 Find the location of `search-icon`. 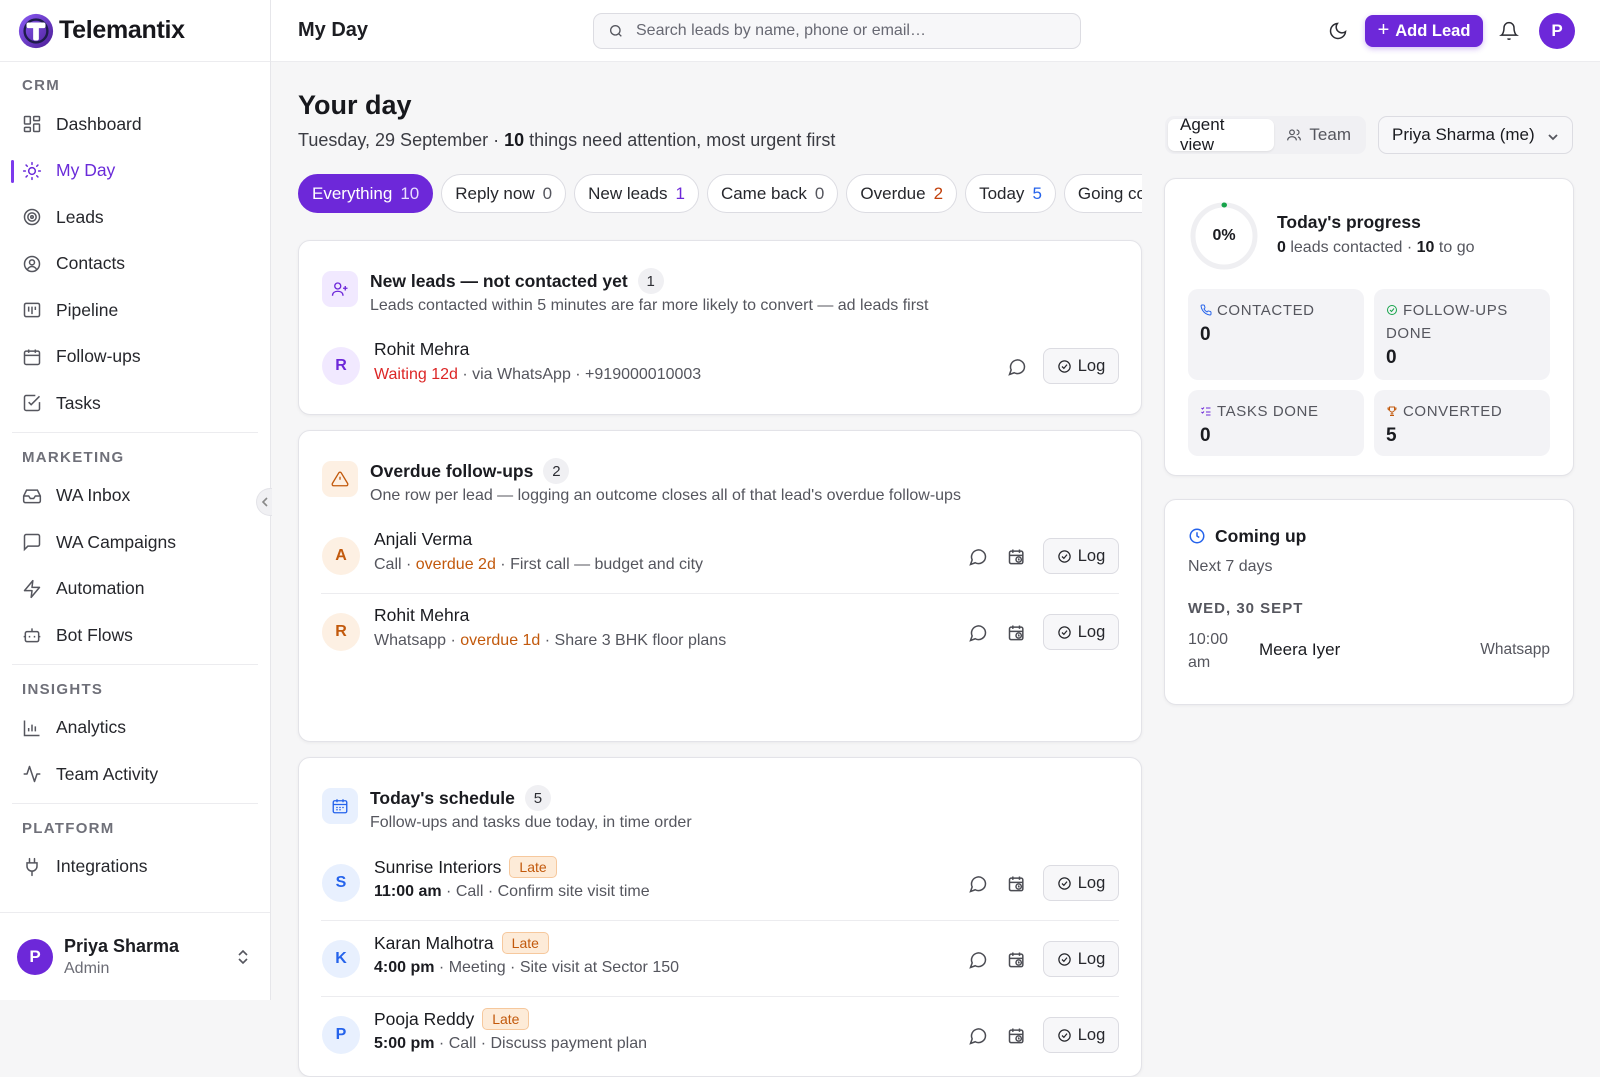

search-icon is located at coordinates (616, 31).